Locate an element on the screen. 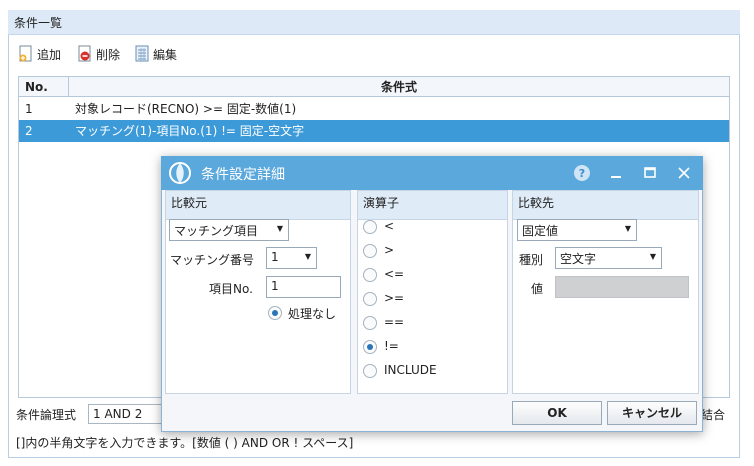  operator-radio-eq is located at coordinates (370, 323).